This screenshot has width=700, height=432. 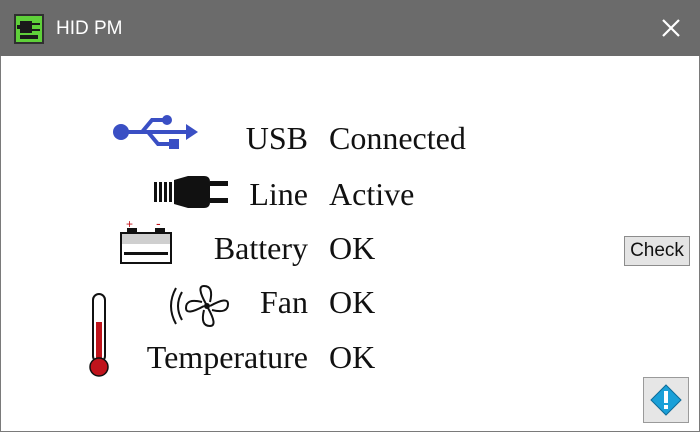 I want to click on thermometer-icon, so click(x=99, y=335).